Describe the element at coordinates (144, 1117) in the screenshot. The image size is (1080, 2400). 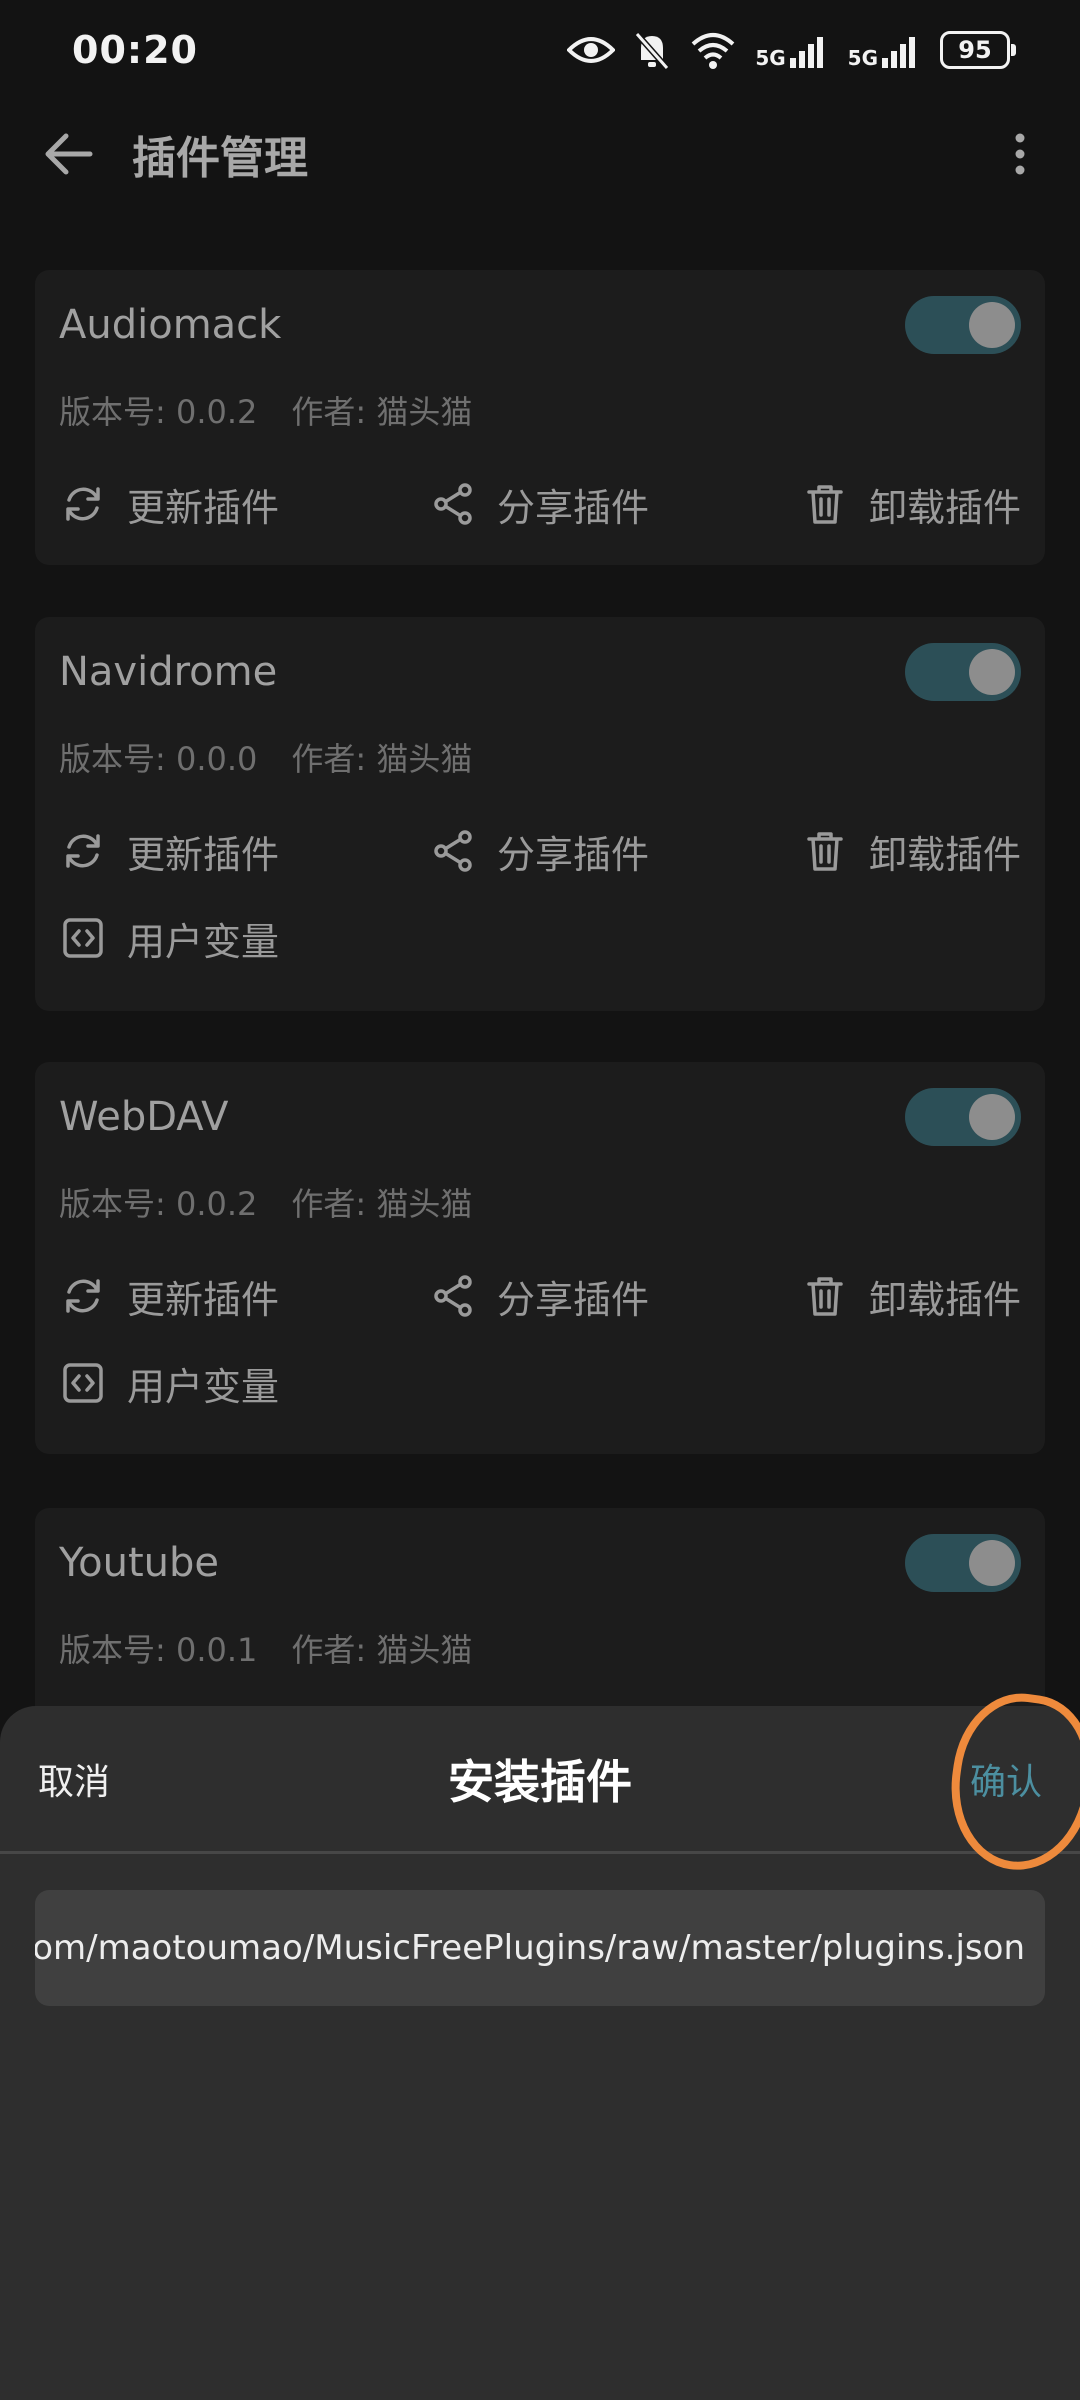
I see `plugin-name: WebDAV` at that location.